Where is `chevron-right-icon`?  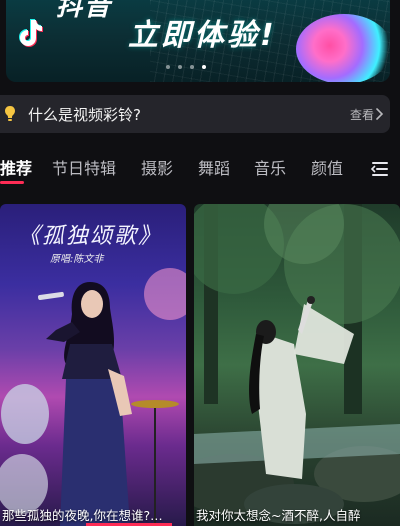 chevron-right-icon is located at coordinates (379, 114).